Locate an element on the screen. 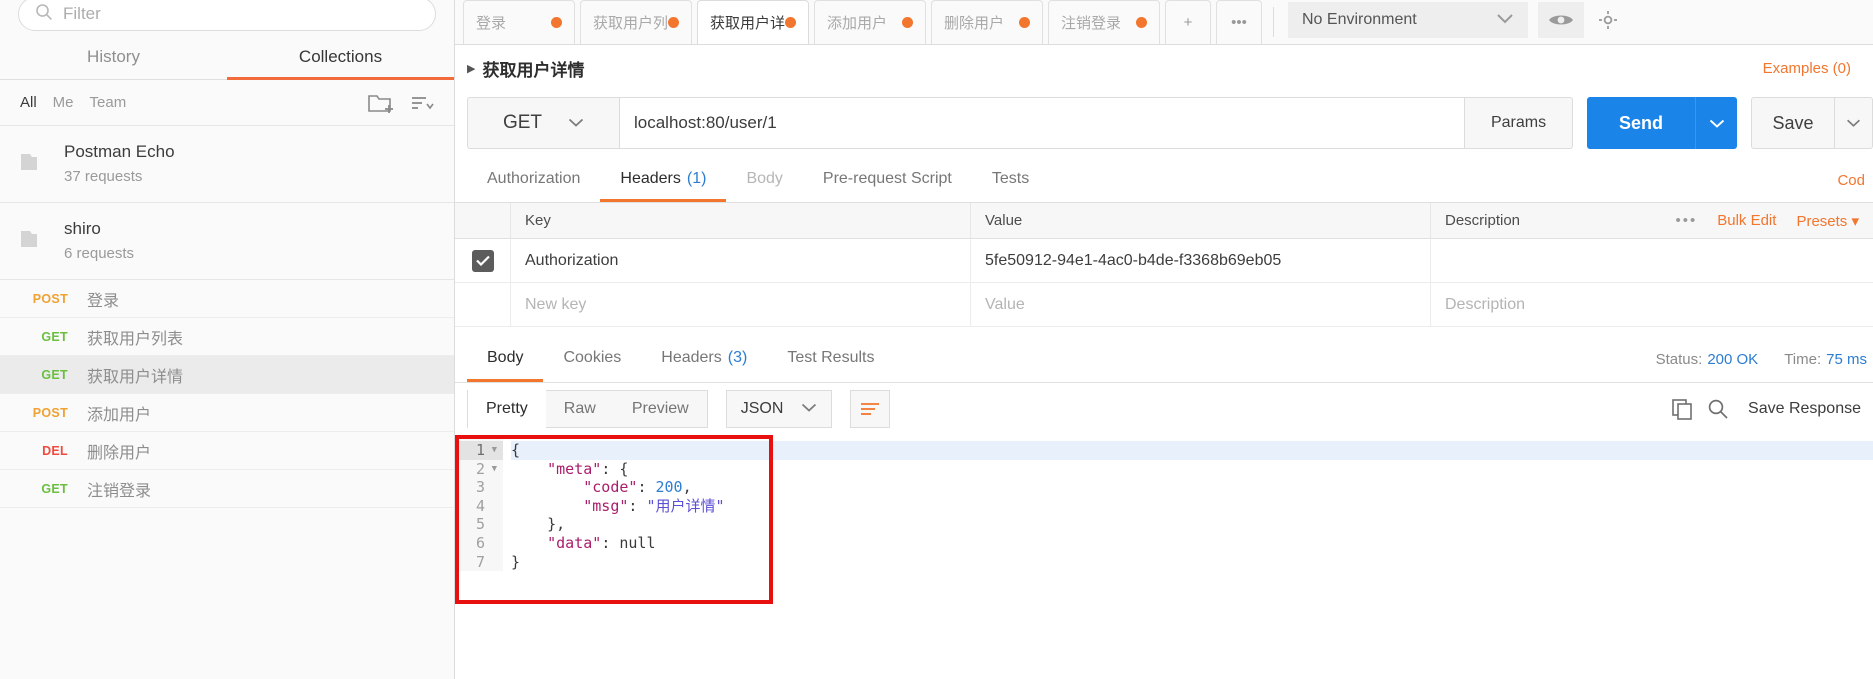 This screenshot has height=679, width=1873. line-number: 3 is located at coordinates (479, 487).